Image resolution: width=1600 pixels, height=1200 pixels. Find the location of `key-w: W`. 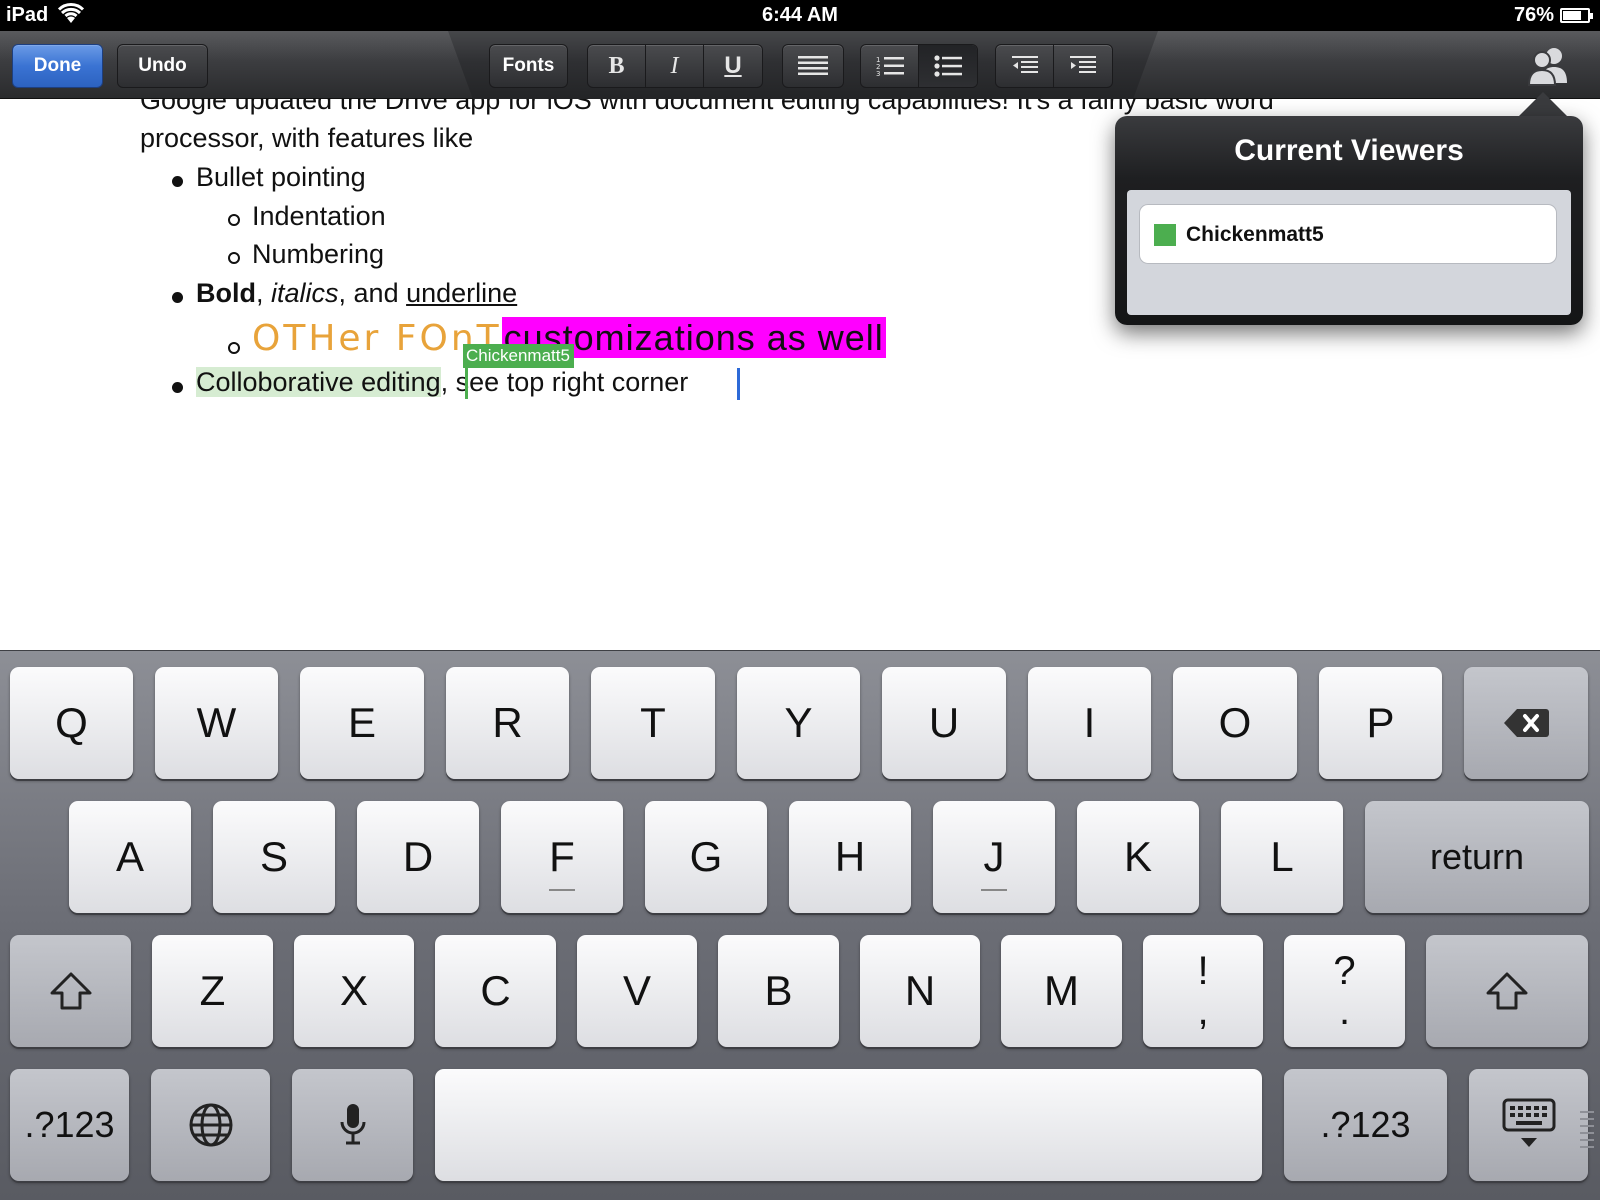

key-w: W is located at coordinates (216, 723).